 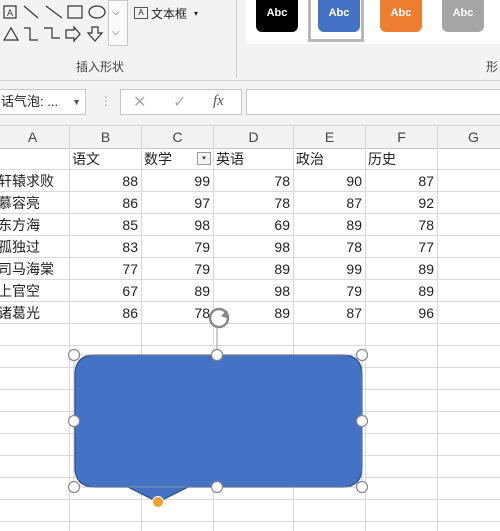 I want to click on score-cell: 83, so click(x=106, y=247).